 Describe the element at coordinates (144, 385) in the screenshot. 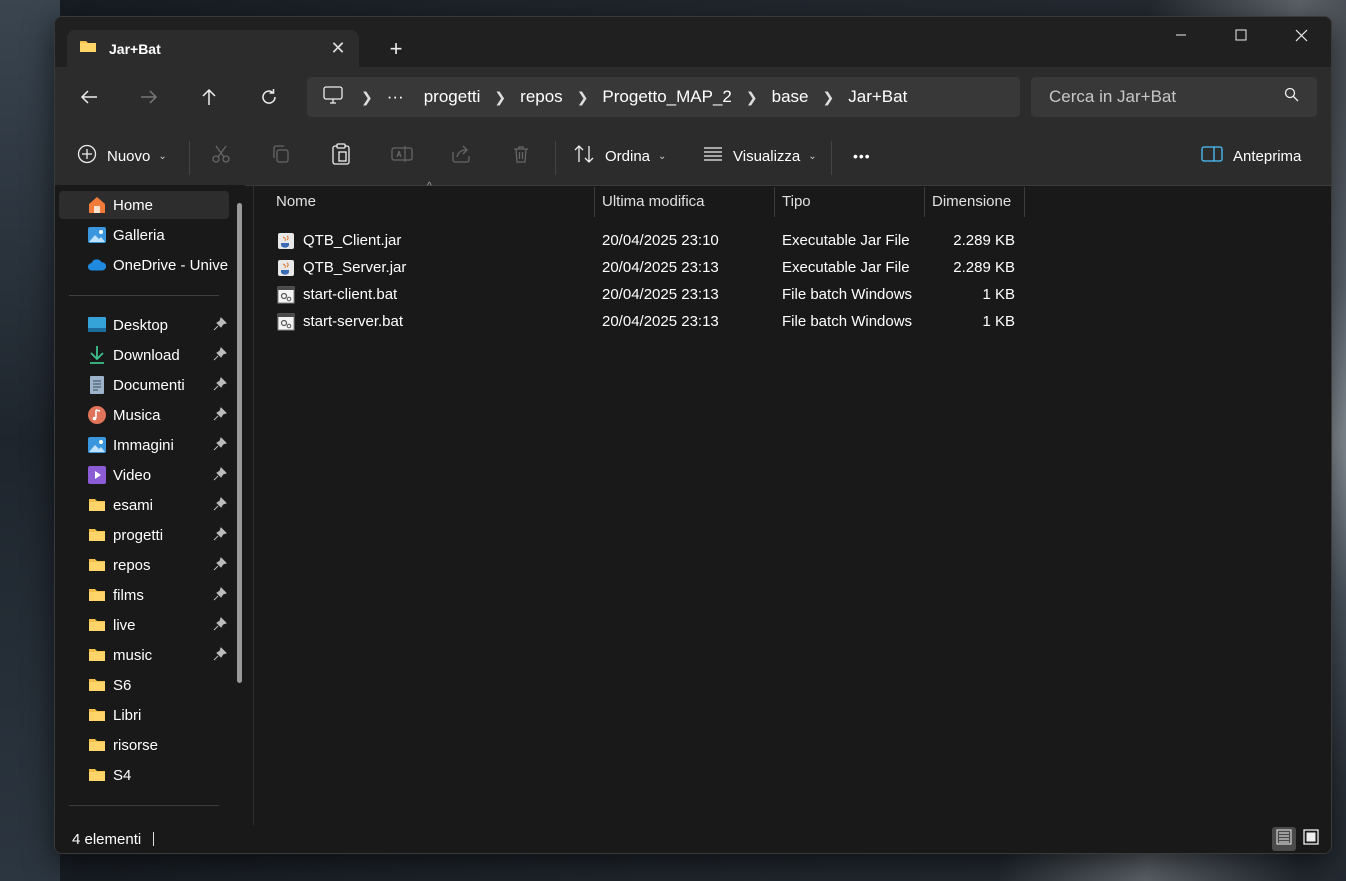

I see `sidebar-item-documents: Documenti` at that location.